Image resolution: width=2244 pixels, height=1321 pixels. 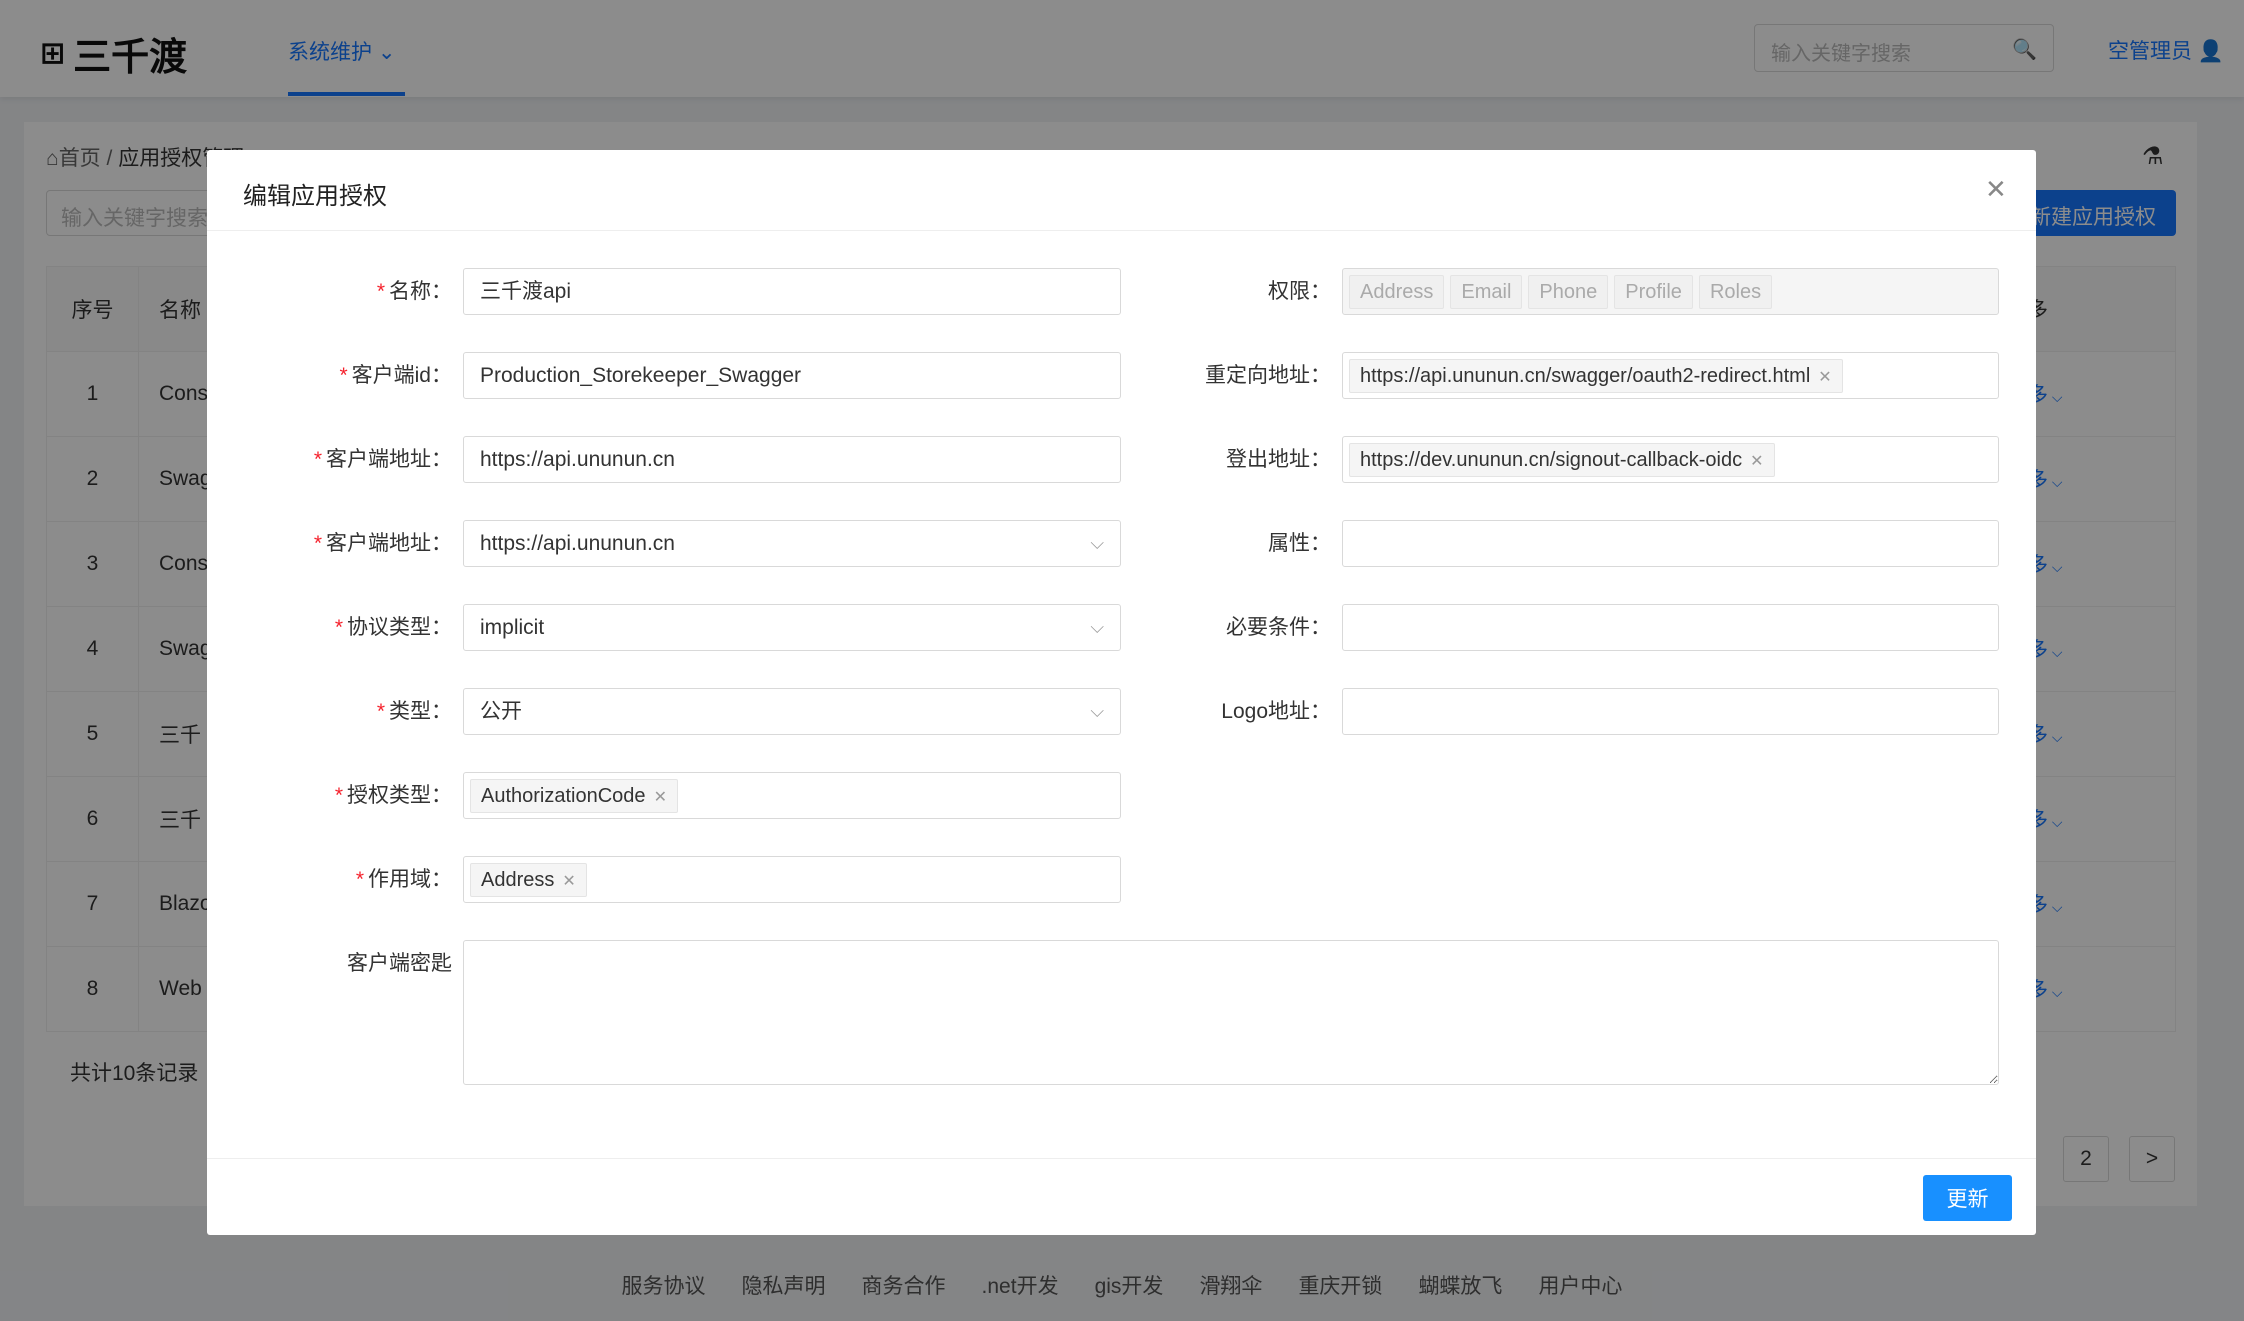 I want to click on close-icon: ✕, so click(x=1996, y=189).